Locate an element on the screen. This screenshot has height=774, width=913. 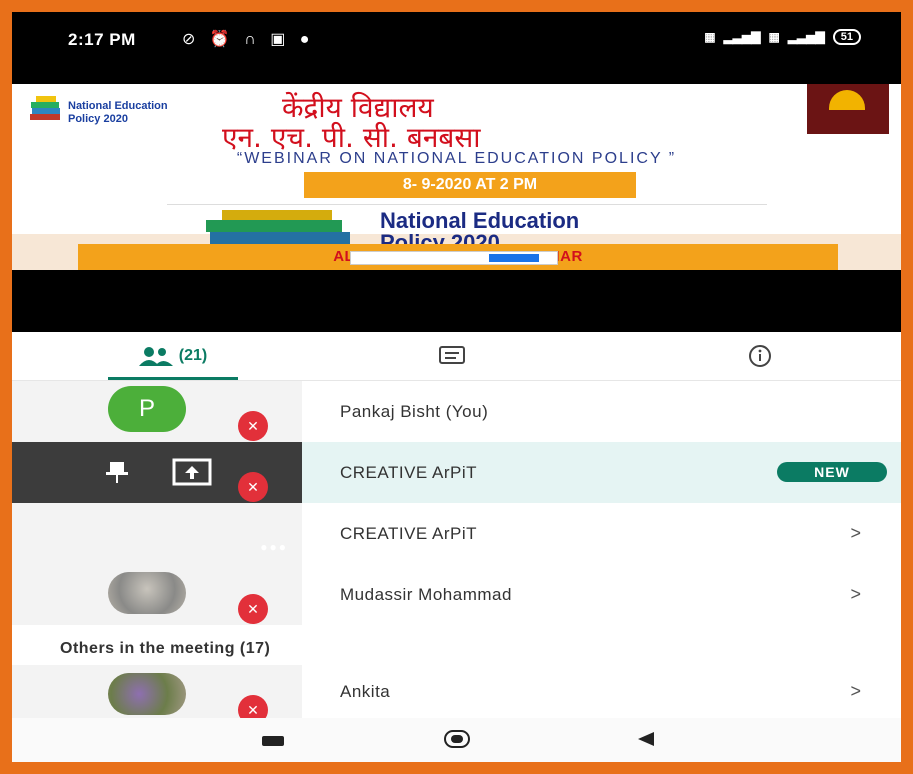
status-icons: ⊘ ⏰ ∩ ▣ ● is located at coordinates (250, 39).